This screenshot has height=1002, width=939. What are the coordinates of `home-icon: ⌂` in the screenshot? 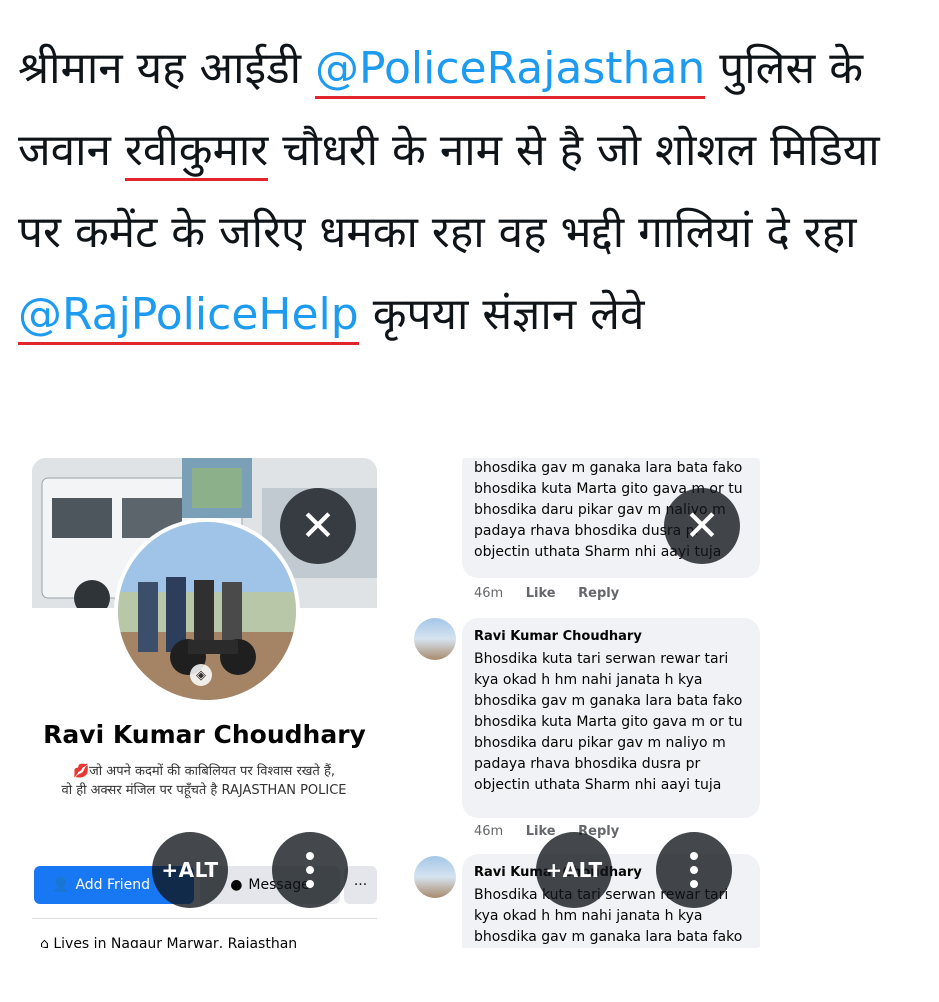 It's located at (47, 942).